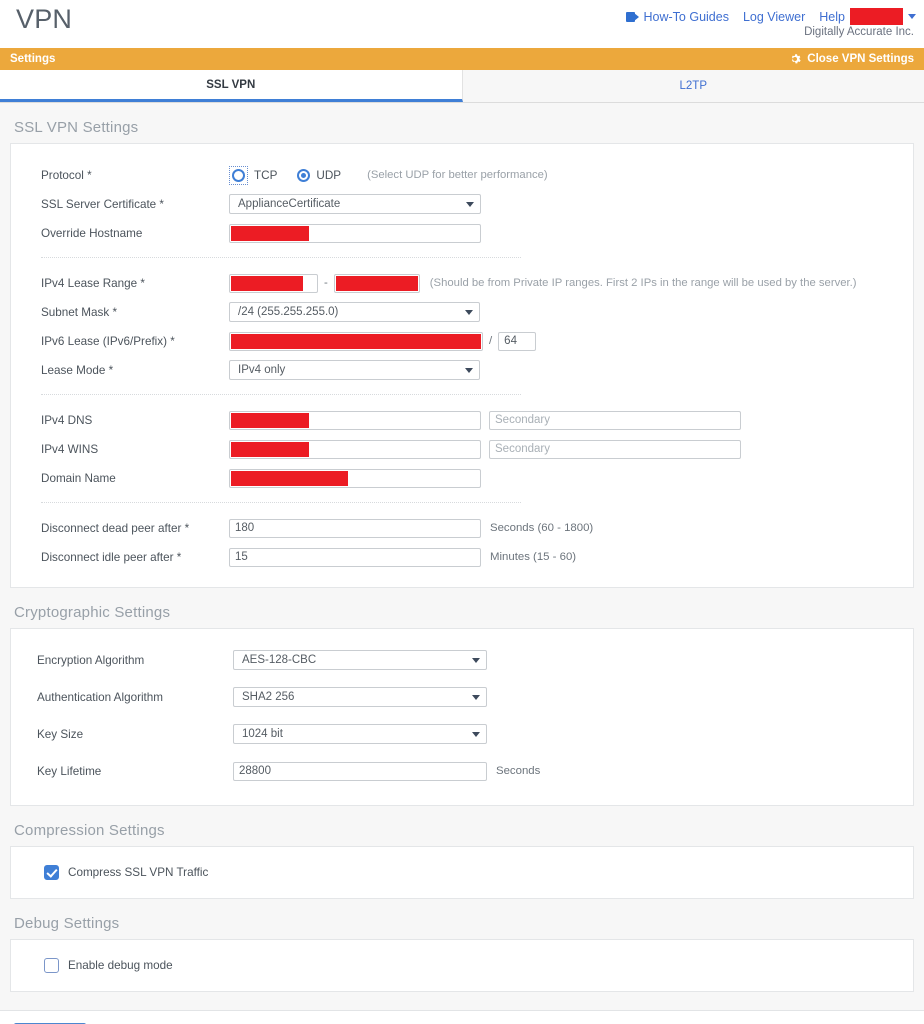  I want to click on video-camera-icon, so click(632, 16).